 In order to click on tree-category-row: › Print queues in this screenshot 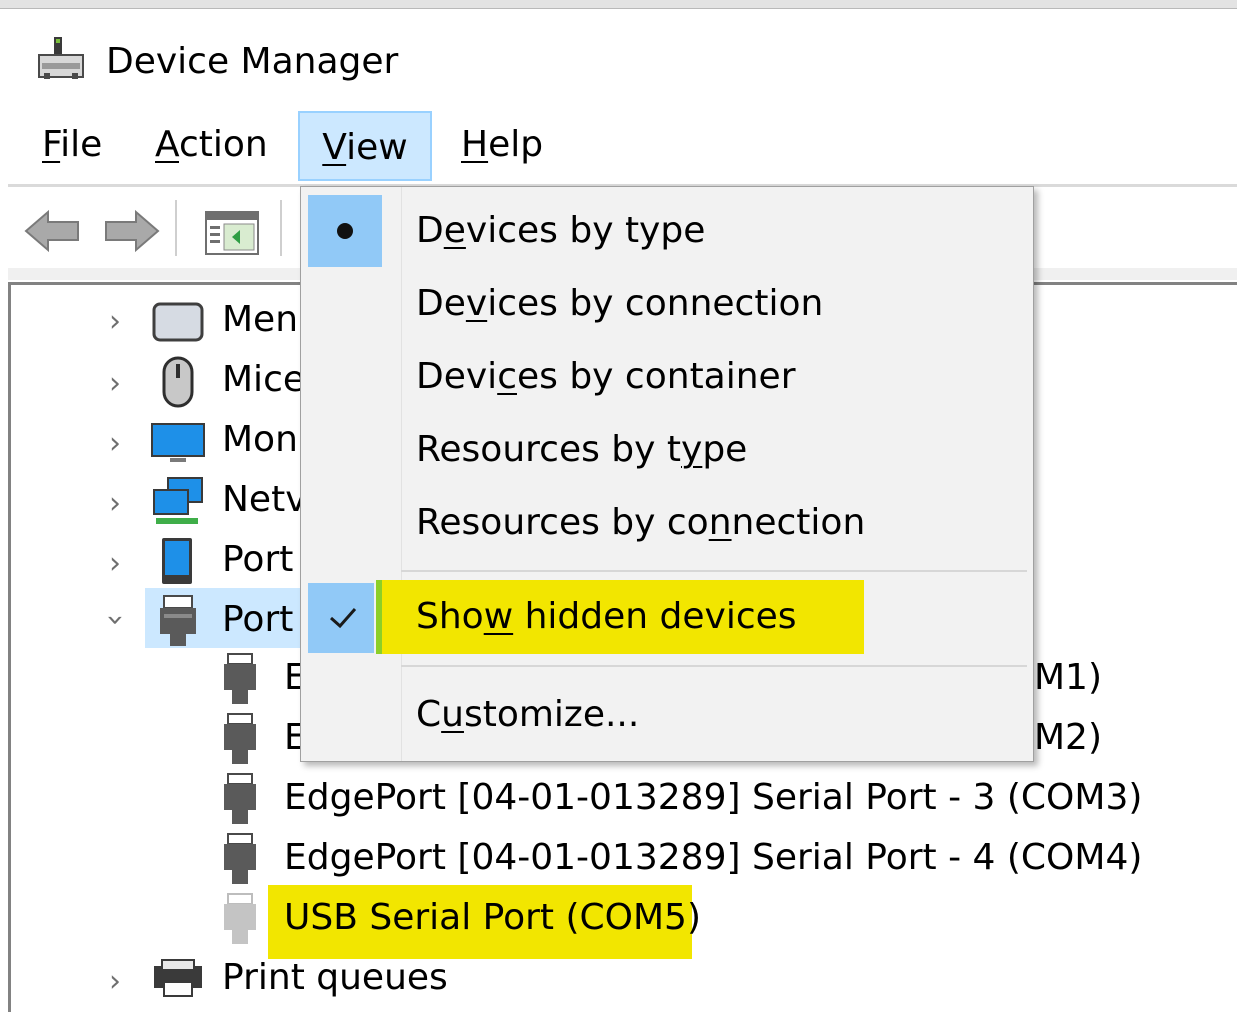, I will do `click(350, 980)`.